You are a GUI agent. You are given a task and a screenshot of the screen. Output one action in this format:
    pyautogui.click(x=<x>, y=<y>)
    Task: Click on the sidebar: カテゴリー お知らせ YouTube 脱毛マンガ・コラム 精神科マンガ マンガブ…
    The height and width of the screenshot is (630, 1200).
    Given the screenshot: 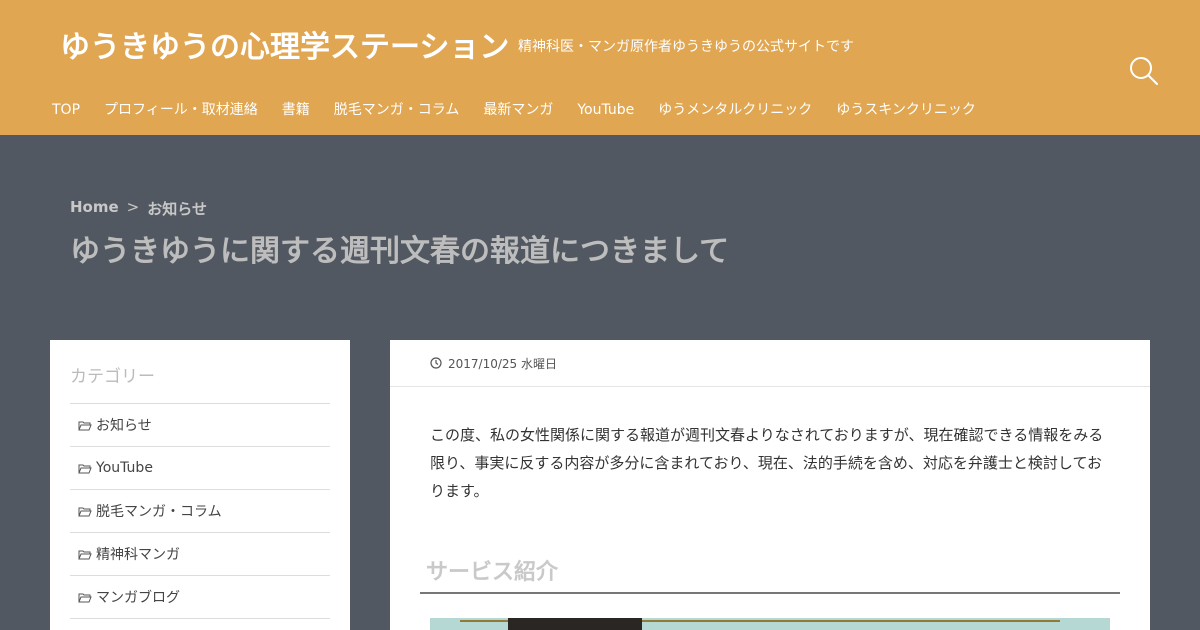 What is the action you would take?
    pyautogui.click(x=200, y=485)
    